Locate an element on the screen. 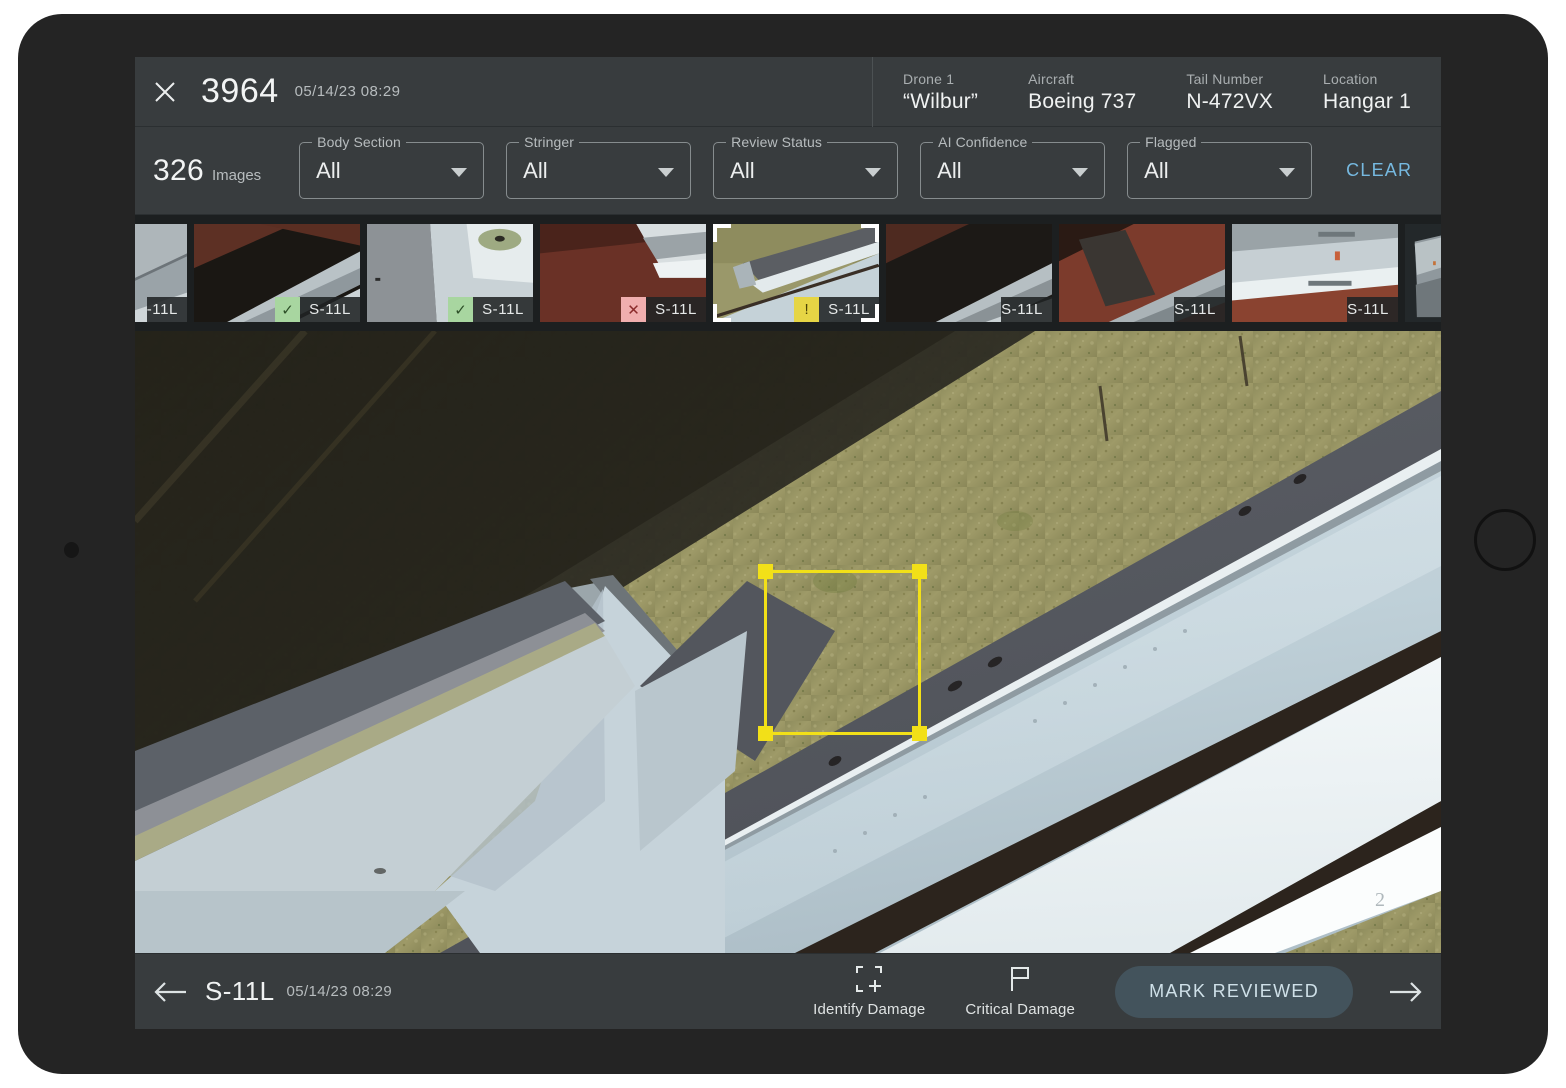  filter-legend: AI Confidence is located at coordinates (983, 142).